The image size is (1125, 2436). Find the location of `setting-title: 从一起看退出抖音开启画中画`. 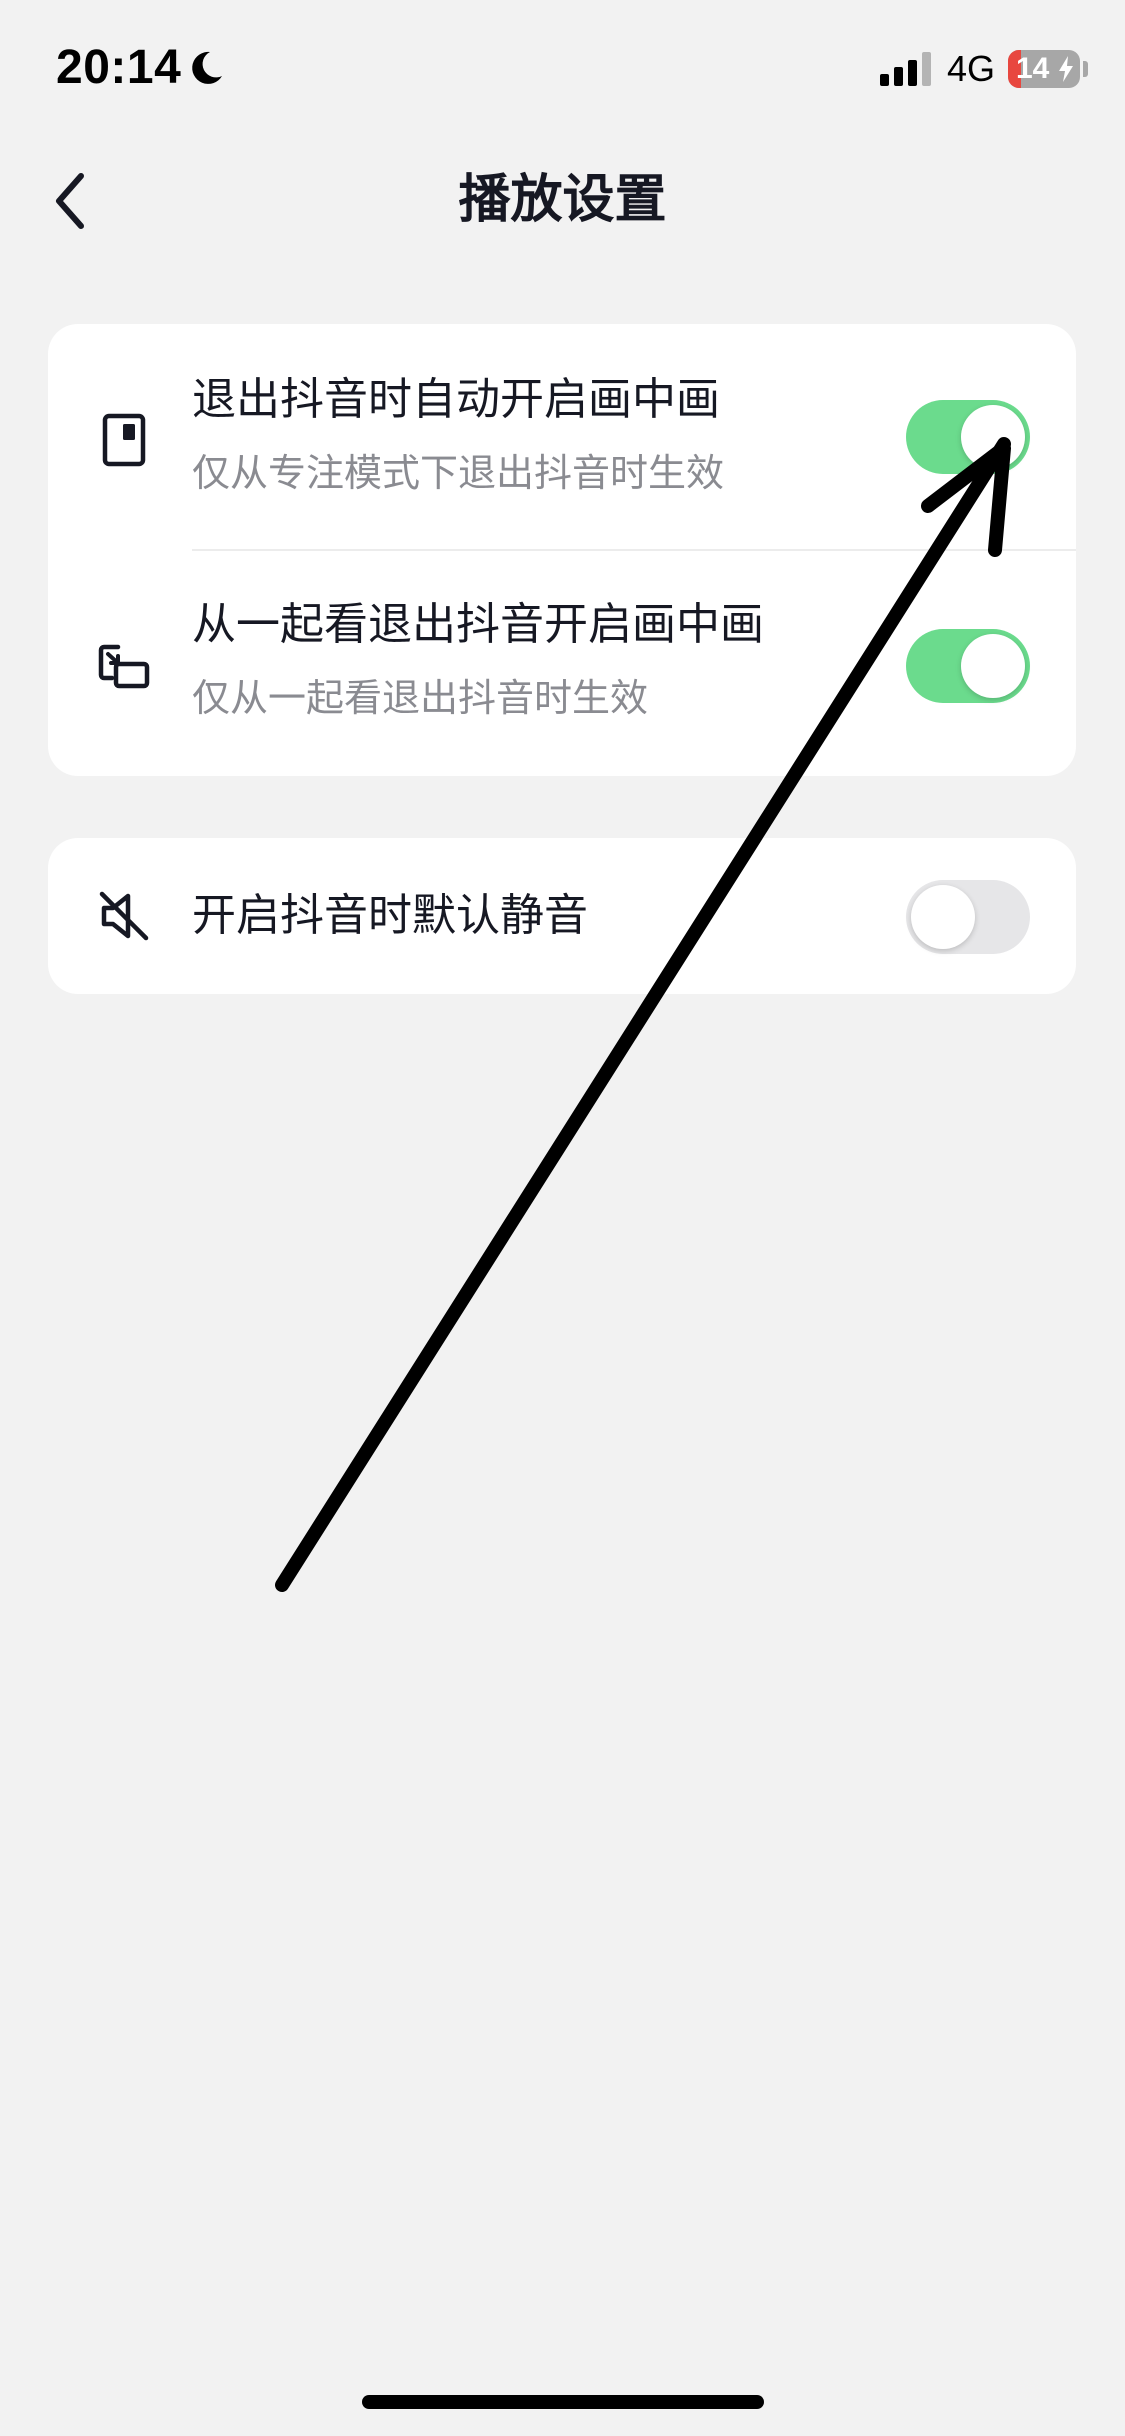

setting-title: 从一起看退出抖音开启画中画 is located at coordinates (478, 624).